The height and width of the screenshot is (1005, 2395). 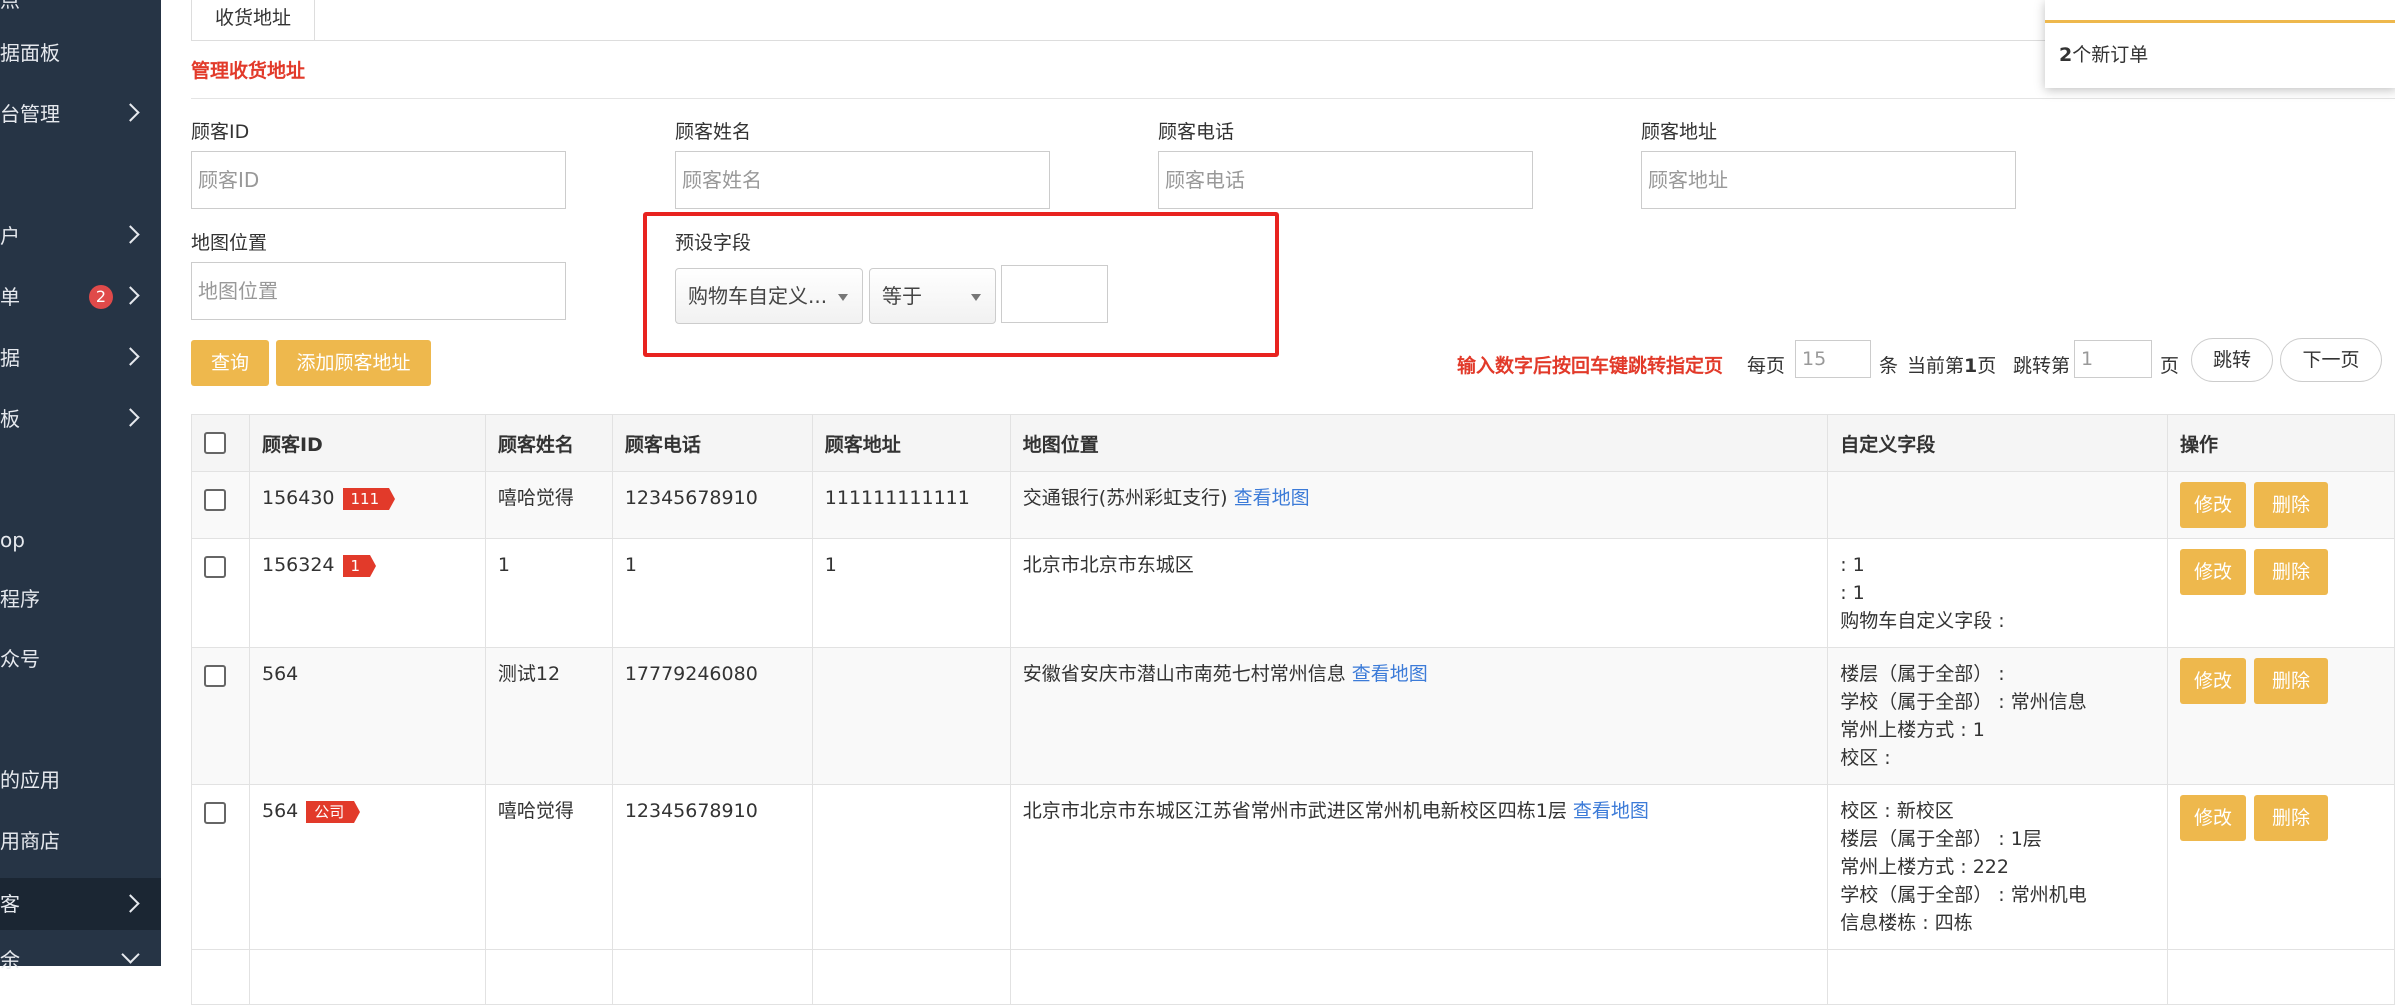 What do you see at coordinates (1922, 674) in the screenshot?
I see `custom-field-line: 楼层（属于全部） :` at bounding box center [1922, 674].